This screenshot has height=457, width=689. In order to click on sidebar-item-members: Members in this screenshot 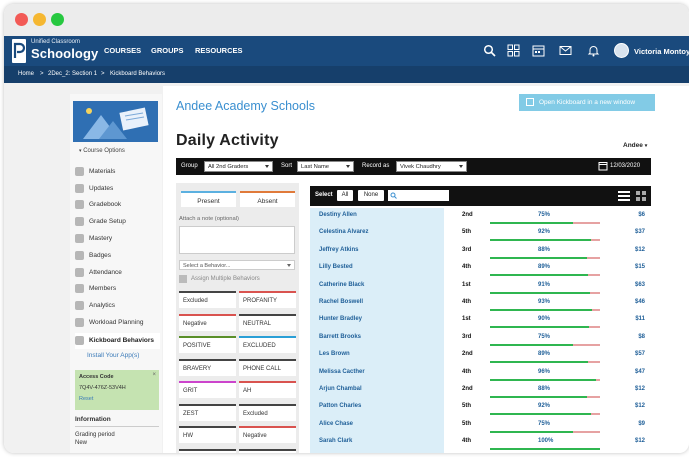, I will do `click(117, 290)`.